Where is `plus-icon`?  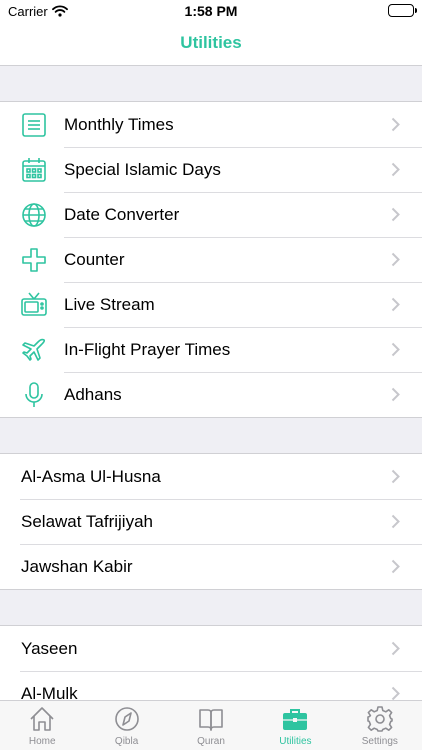
plus-icon is located at coordinates (34, 260).